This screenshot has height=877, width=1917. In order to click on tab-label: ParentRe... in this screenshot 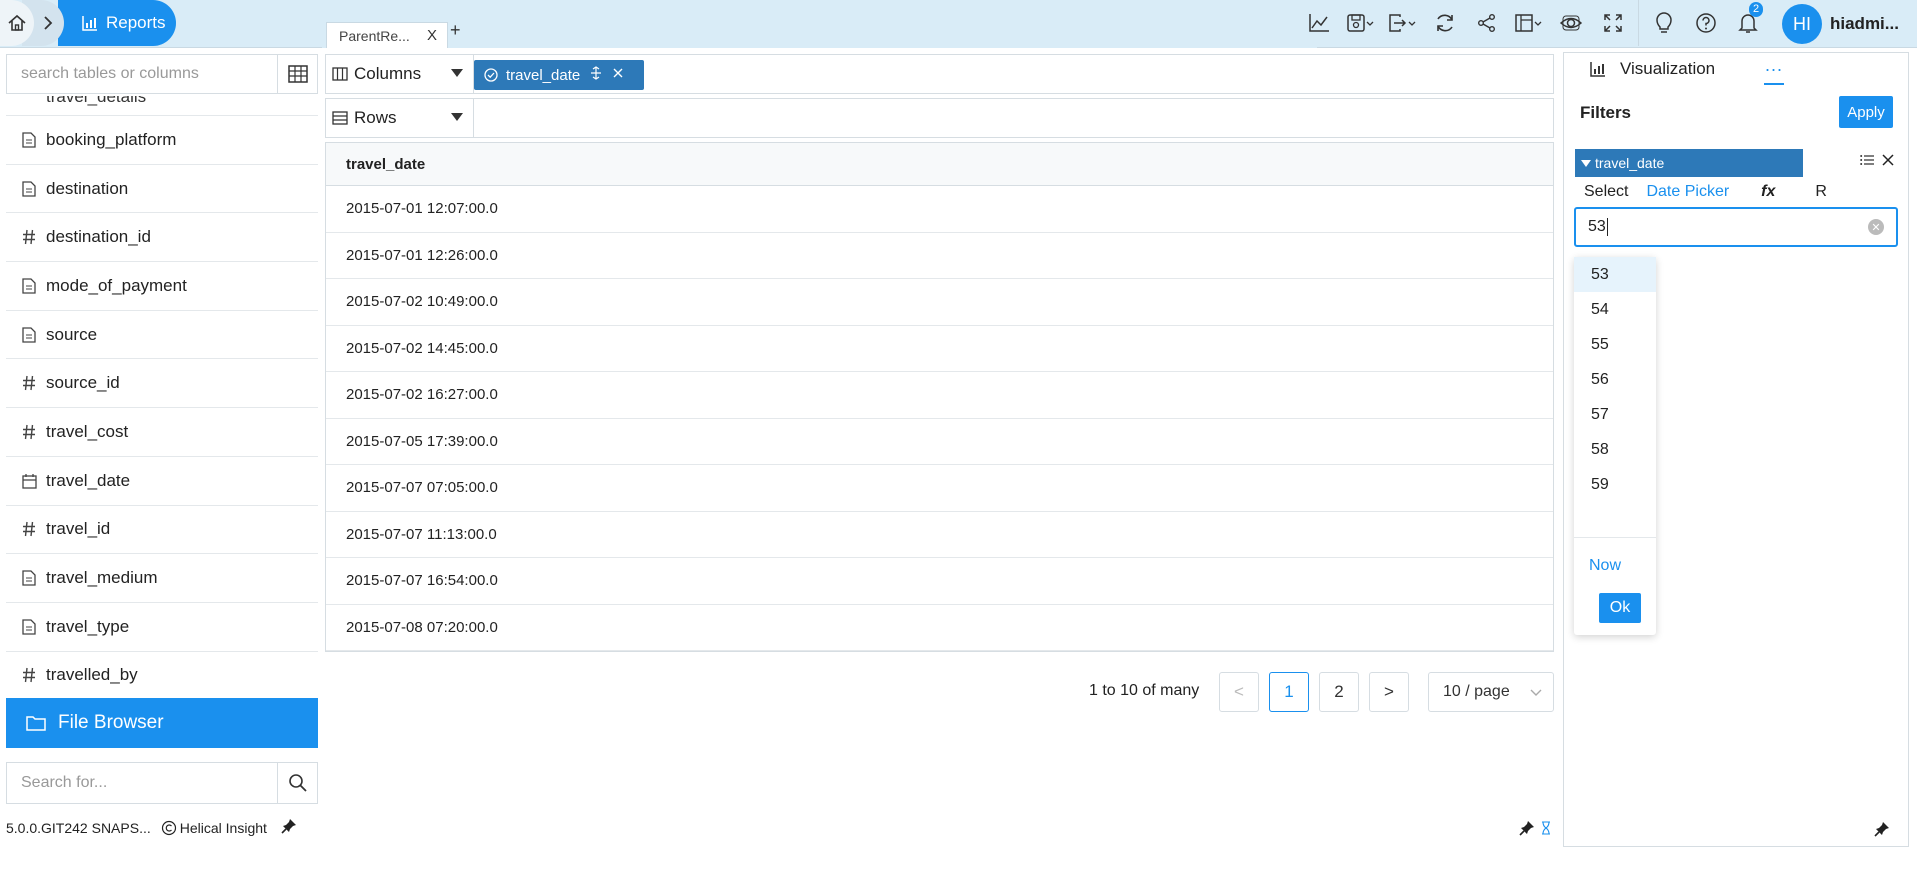, I will do `click(374, 35)`.